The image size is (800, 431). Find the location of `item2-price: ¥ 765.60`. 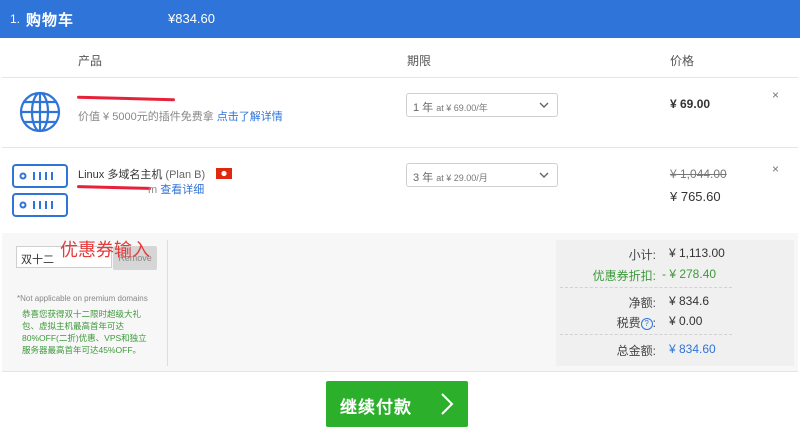

item2-price: ¥ 765.60 is located at coordinates (695, 196).